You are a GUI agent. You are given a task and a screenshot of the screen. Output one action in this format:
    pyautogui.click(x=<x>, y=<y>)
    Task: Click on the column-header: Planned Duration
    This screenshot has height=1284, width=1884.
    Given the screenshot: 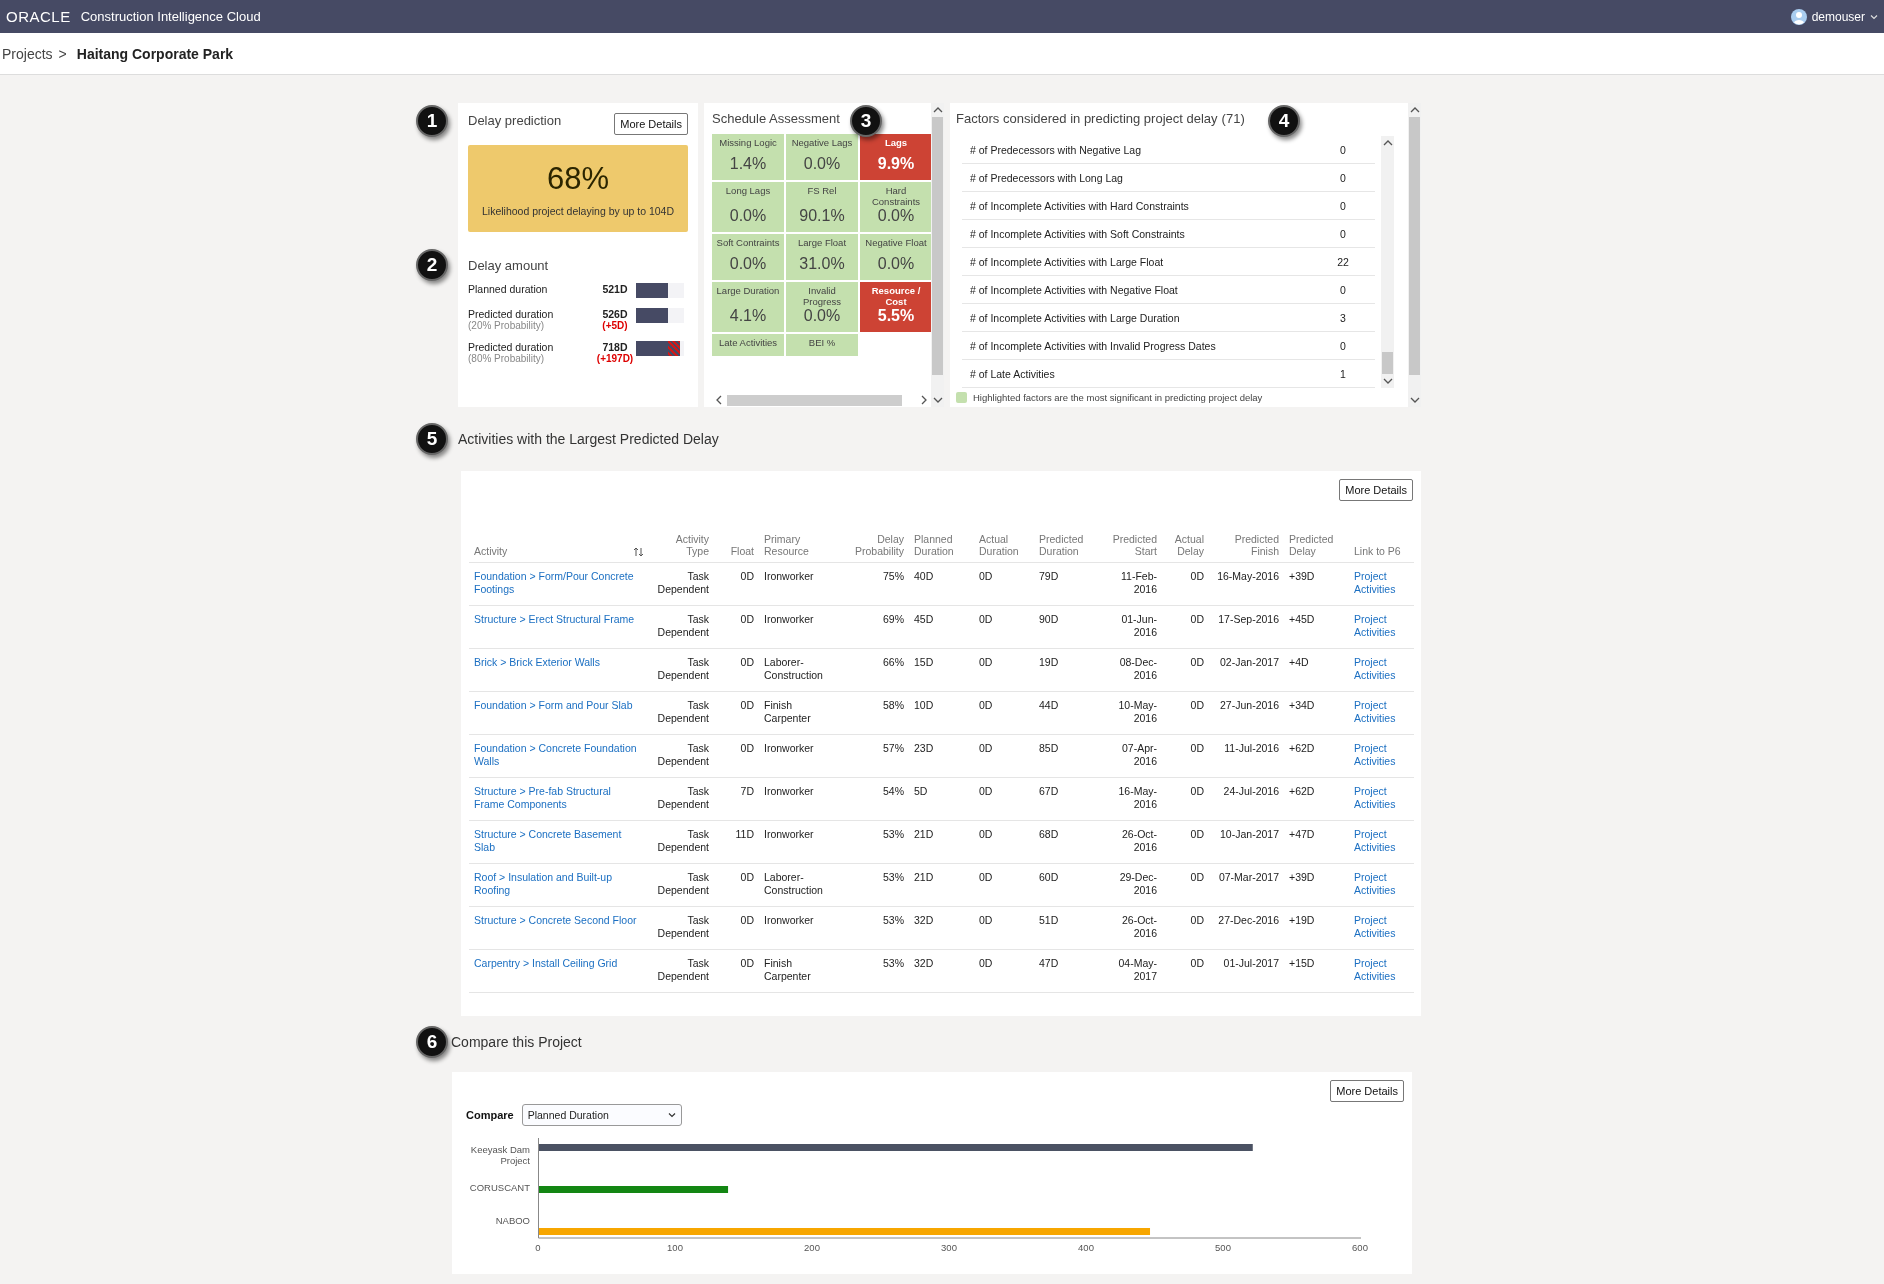 What is the action you would take?
    pyautogui.click(x=934, y=545)
    